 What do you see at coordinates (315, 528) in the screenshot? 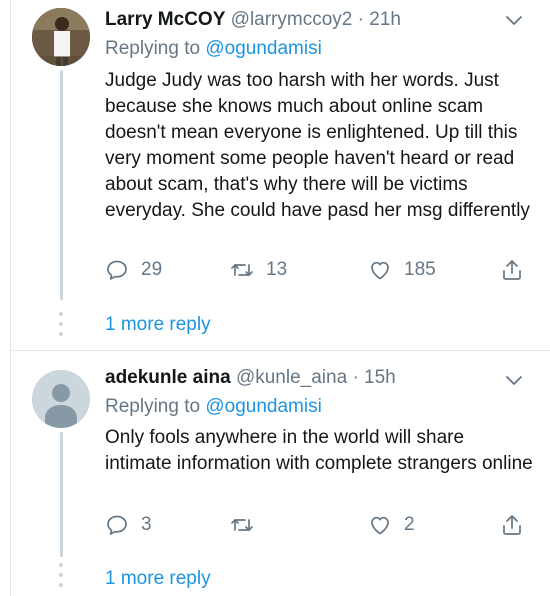
I see `tweet-actions: 3 2` at bounding box center [315, 528].